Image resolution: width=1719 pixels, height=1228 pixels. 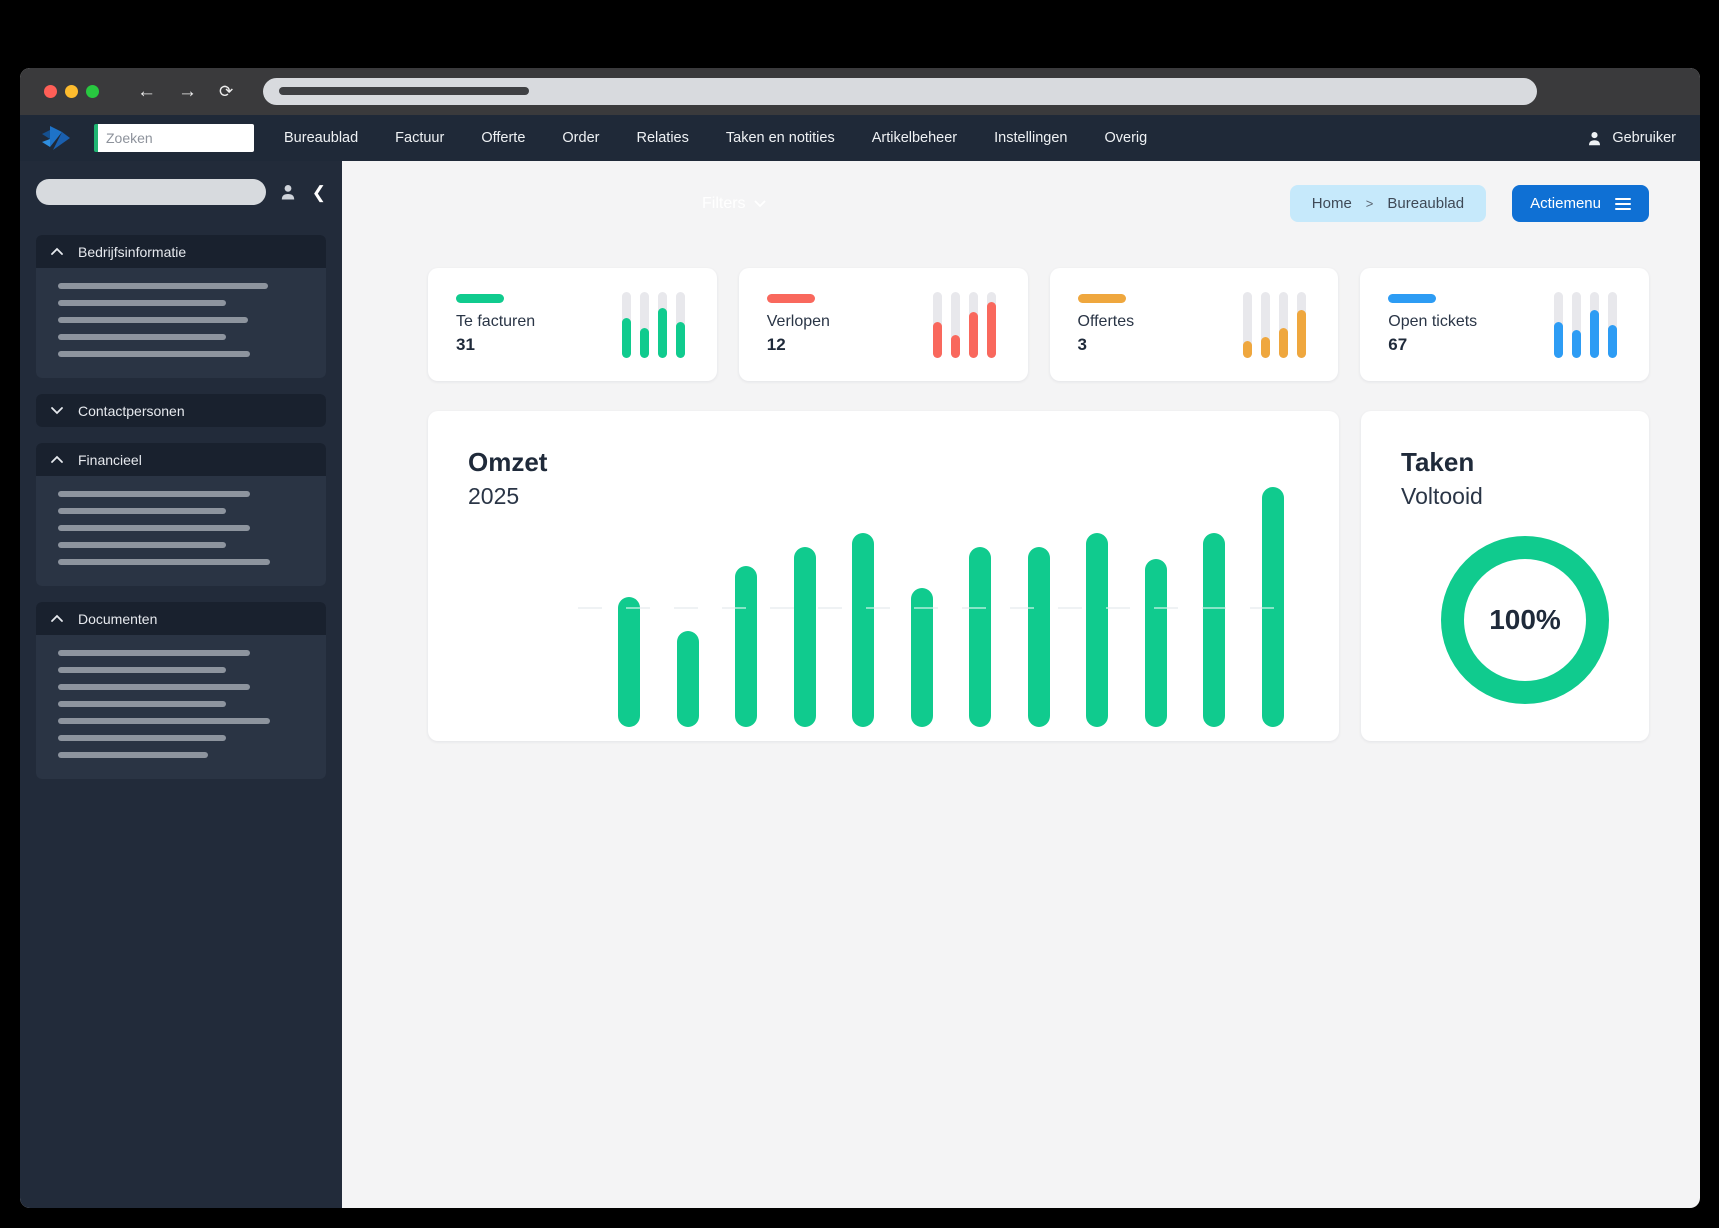 I want to click on sidebar-section-label: Contactpersonen, so click(x=131, y=410).